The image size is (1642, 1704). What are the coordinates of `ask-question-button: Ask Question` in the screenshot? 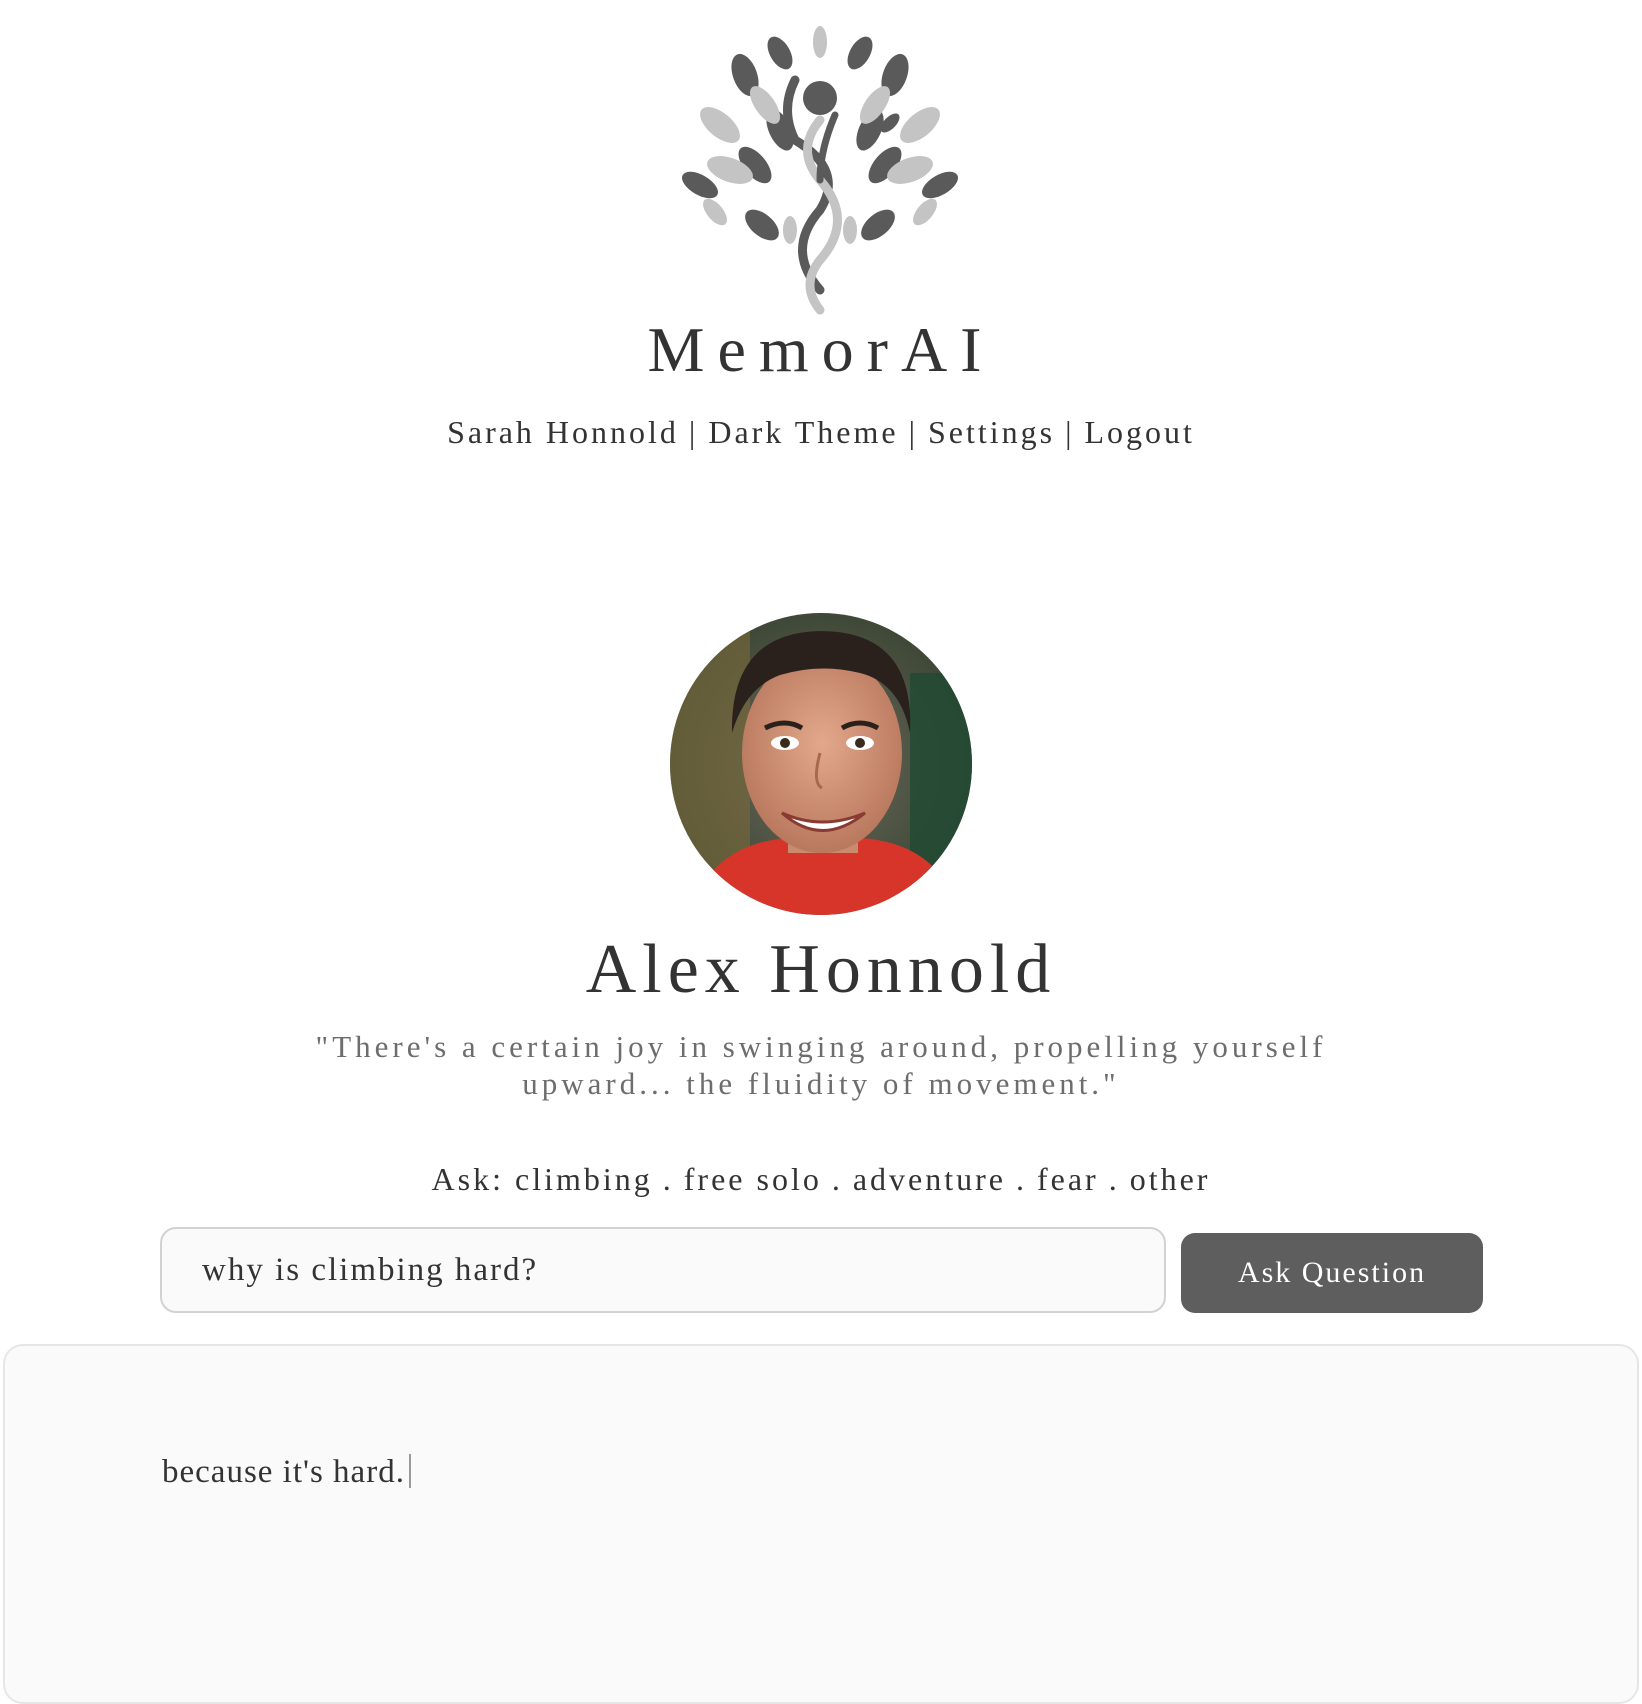 It's located at (1332, 1273).